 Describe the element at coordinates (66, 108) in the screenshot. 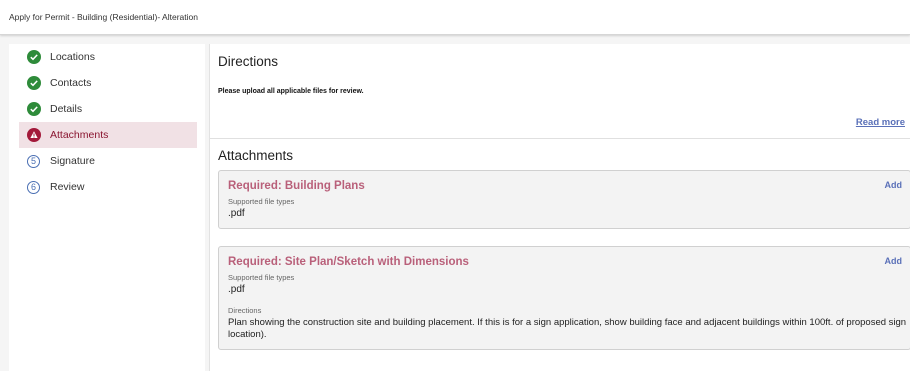

I see `step-label: Details` at that location.